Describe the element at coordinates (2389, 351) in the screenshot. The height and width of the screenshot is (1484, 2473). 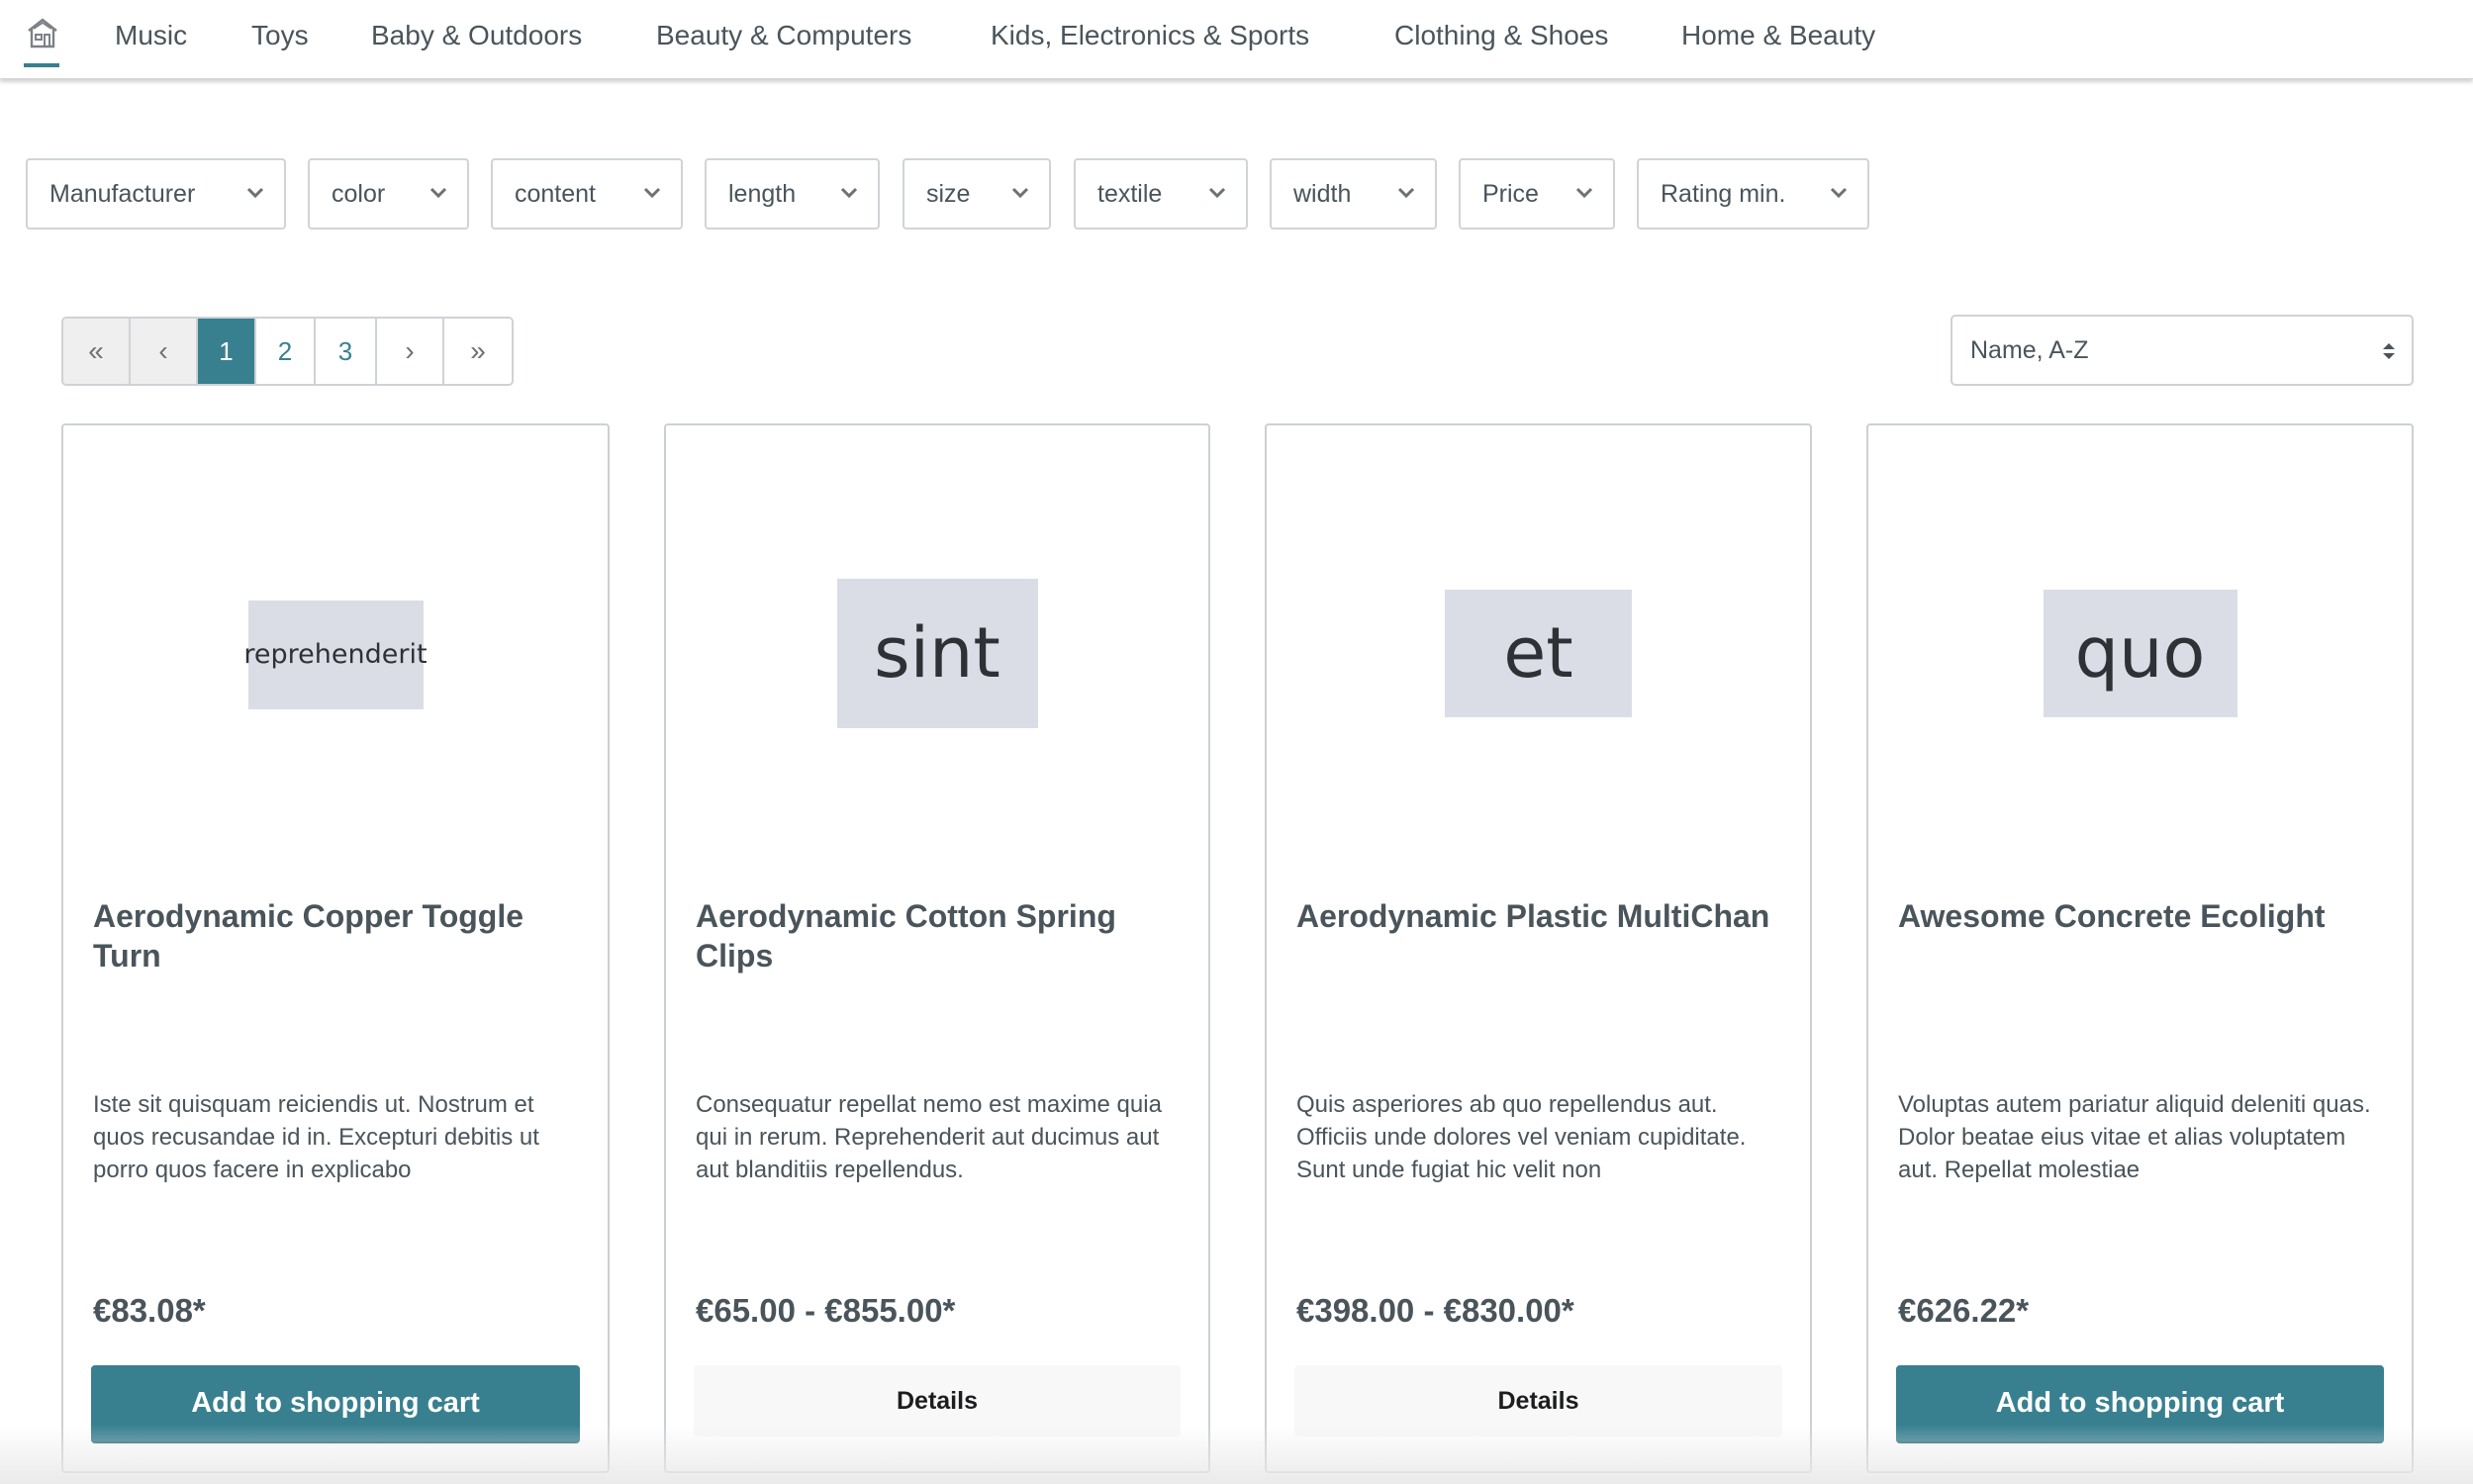
I see `select-arrows-icon` at that location.